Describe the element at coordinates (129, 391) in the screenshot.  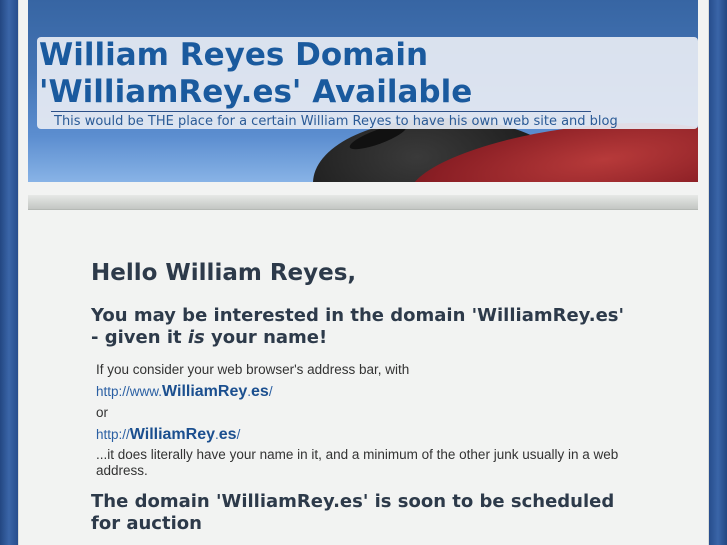
I see `link-www-prefix: http://www.` at that location.